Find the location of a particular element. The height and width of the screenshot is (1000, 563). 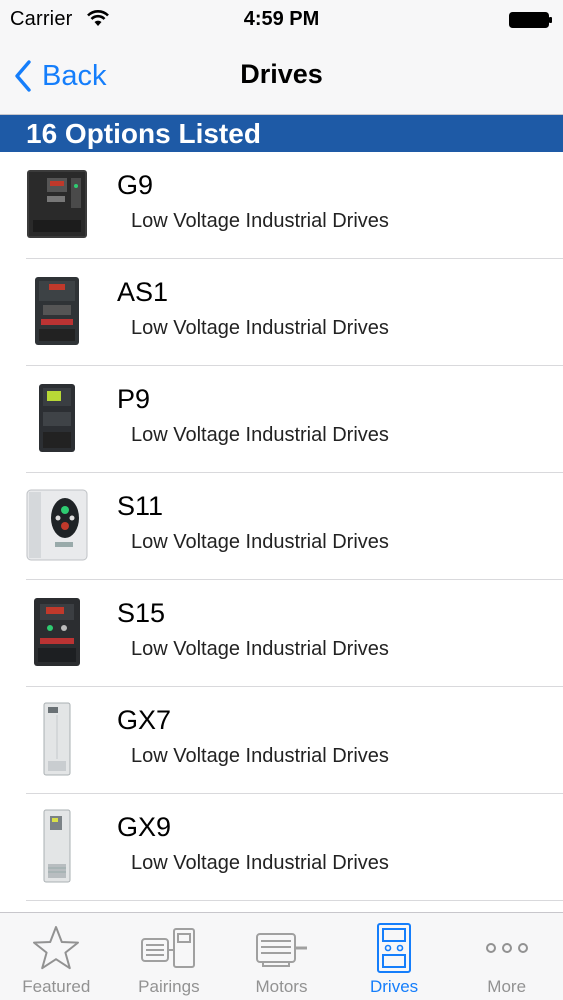

tab-motors: Motors is located at coordinates (281, 956).